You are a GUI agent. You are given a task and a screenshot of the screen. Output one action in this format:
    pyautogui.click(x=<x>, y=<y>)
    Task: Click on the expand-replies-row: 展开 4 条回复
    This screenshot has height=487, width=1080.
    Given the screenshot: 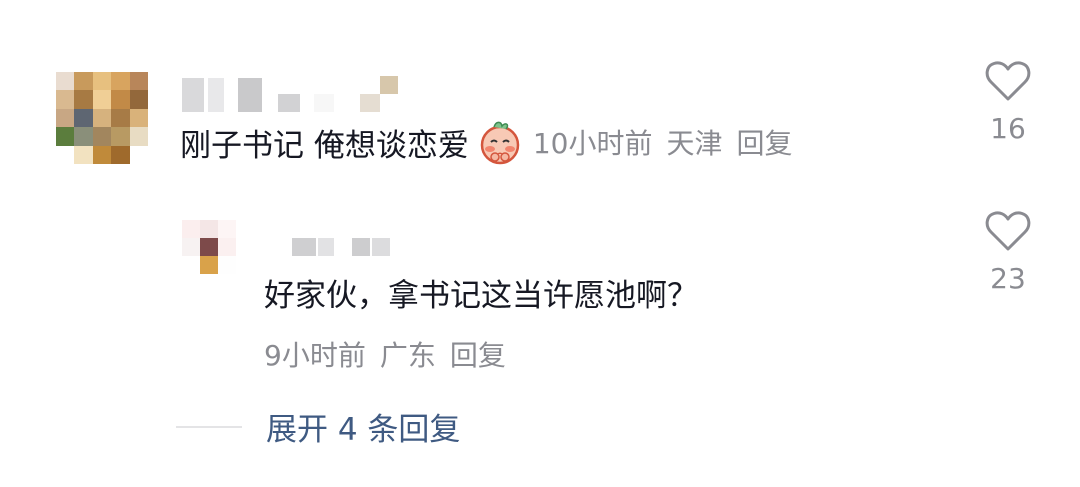 What is the action you would take?
    pyautogui.click(x=318, y=426)
    